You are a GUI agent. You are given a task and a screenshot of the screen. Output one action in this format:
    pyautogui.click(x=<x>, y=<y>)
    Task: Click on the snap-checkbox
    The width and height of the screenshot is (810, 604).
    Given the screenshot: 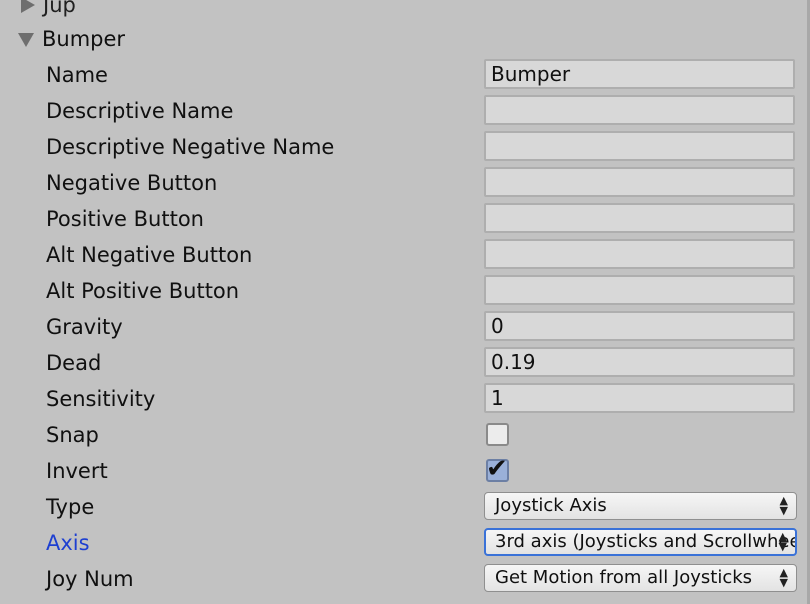 What is the action you would take?
    pyautogui.click(x=497, y=434)
    